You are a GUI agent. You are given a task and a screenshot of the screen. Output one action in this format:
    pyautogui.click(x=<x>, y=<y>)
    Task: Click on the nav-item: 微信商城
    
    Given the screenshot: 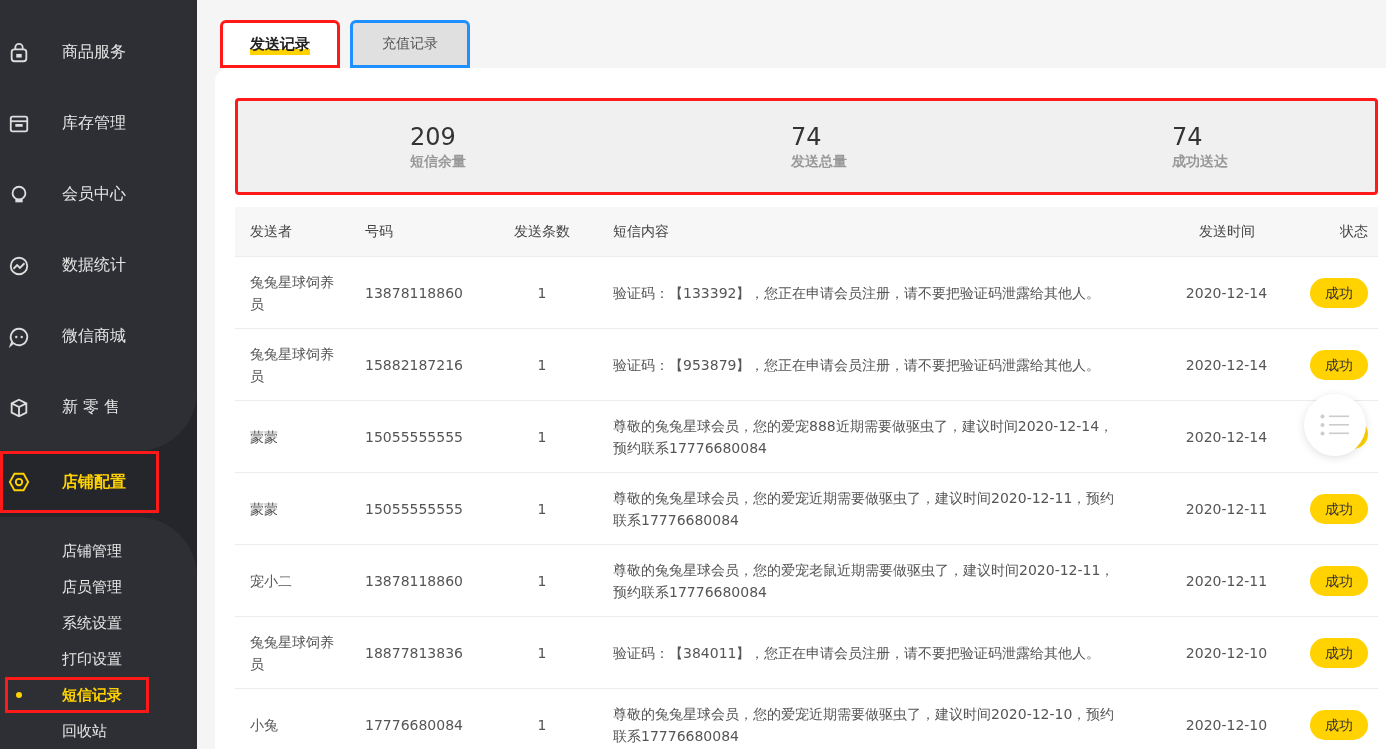 What is the action you would take?
    pyautogui.click(x=98, y=336)
    